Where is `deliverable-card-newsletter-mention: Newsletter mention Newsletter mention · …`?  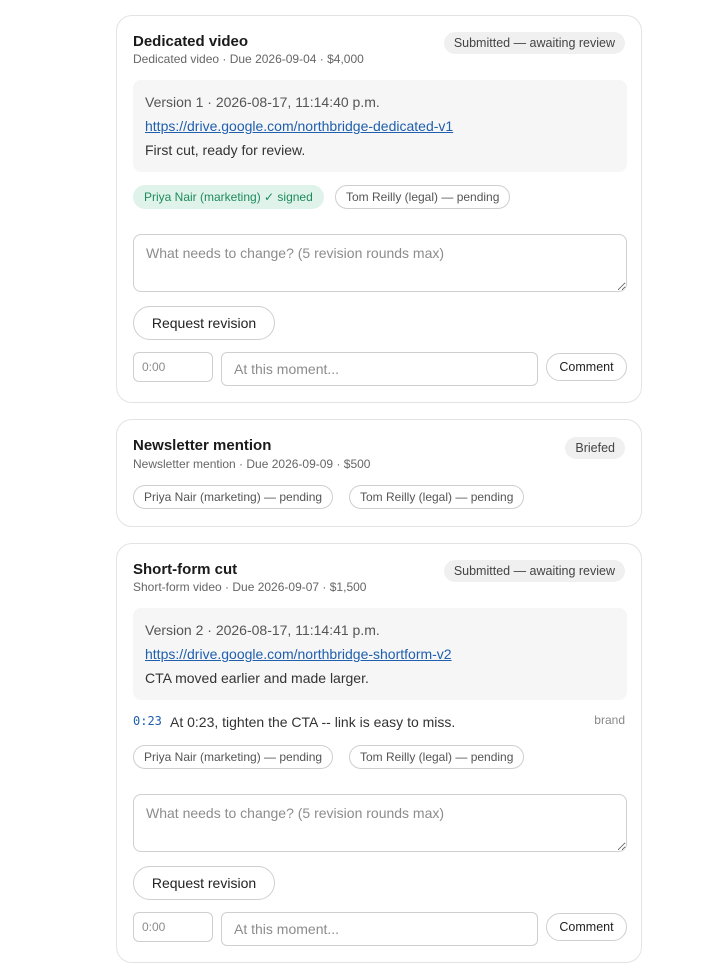 deliverable-card-newsletter-mention: Newsletter mention Newsletter mention · … is located at coordinates (379, 473).